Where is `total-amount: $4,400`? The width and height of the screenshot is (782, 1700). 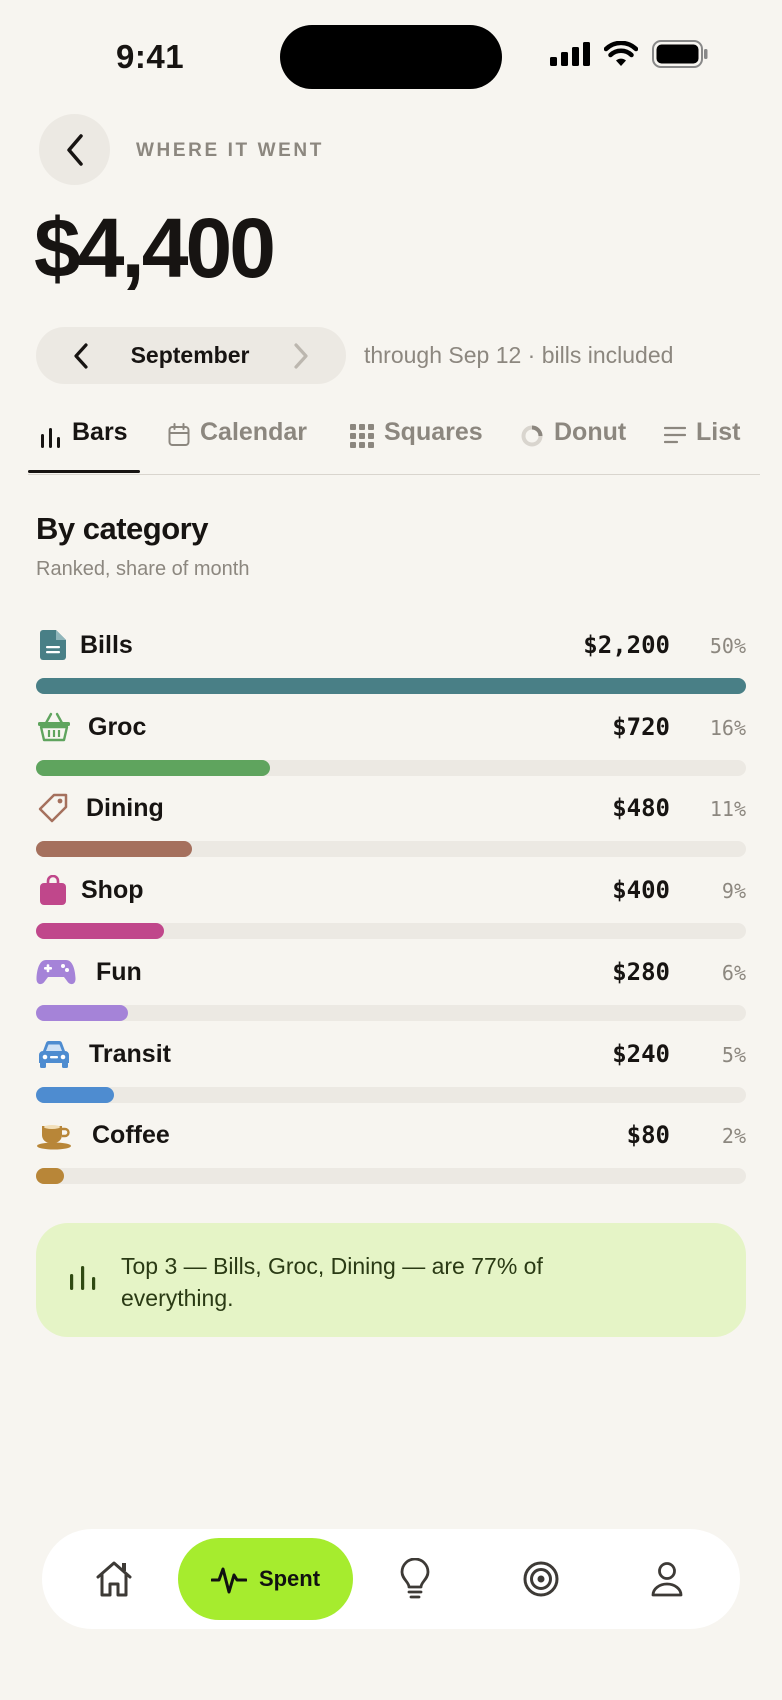 total-amount: $4,400 is located at coordinates (155, 248).